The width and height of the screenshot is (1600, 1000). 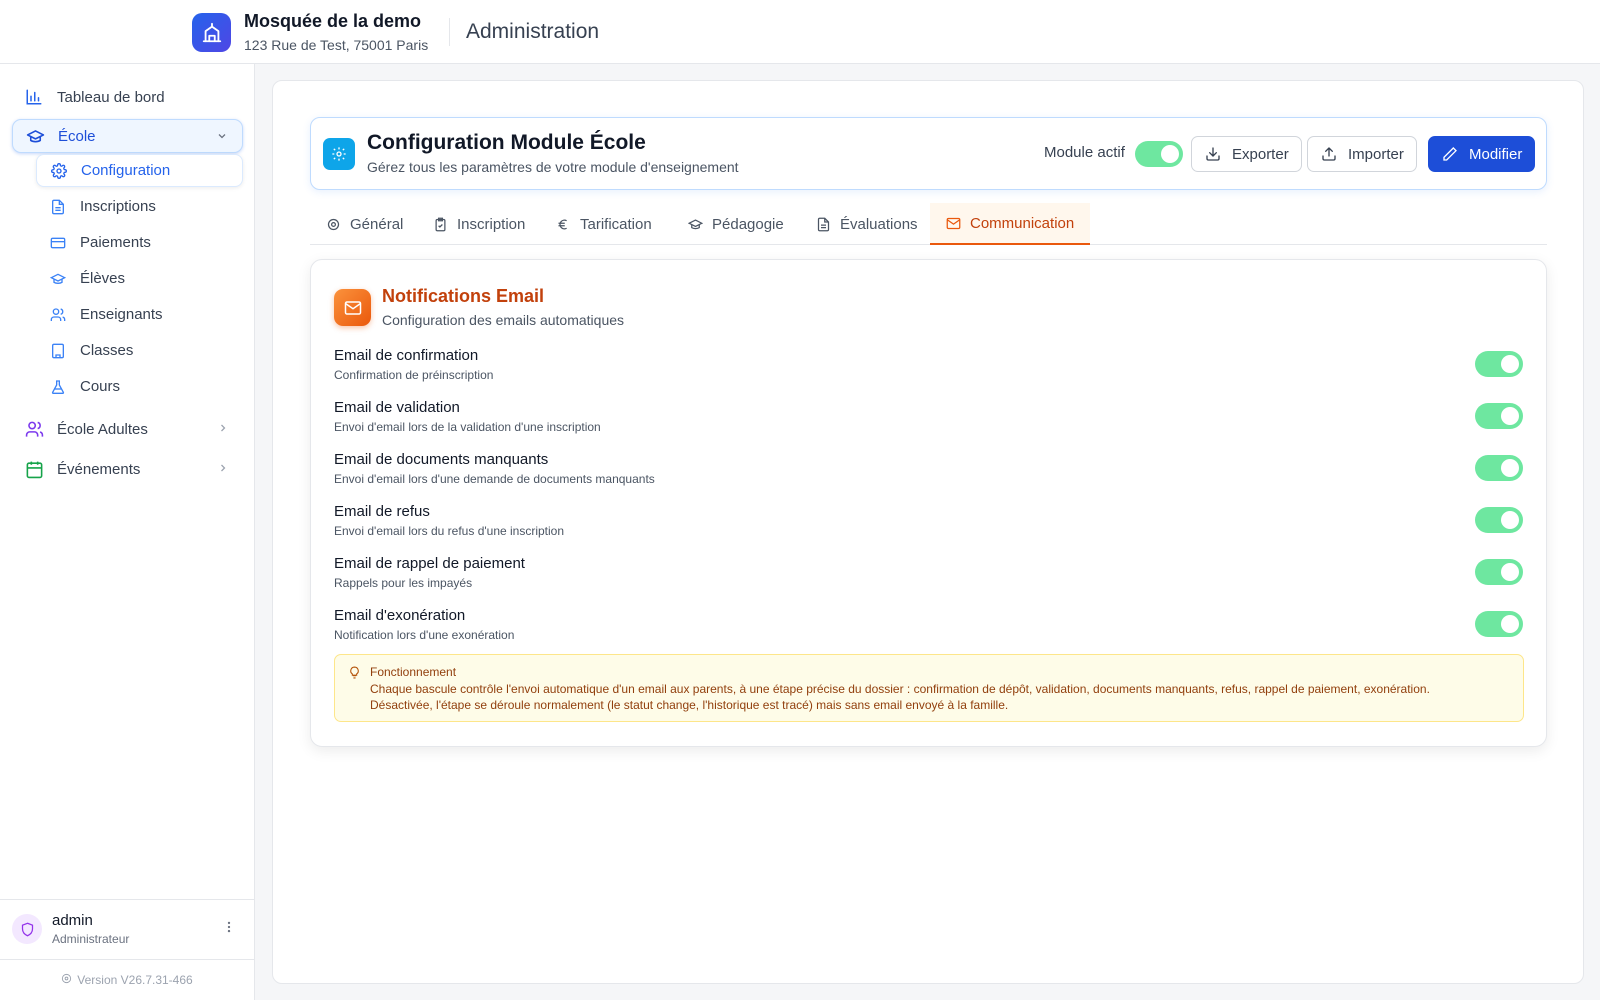 What do you see at coordinates (115, 242) in the screenshot?
I see `sidebar-subitem-label: Paiements` at bounding box center [115, 242].